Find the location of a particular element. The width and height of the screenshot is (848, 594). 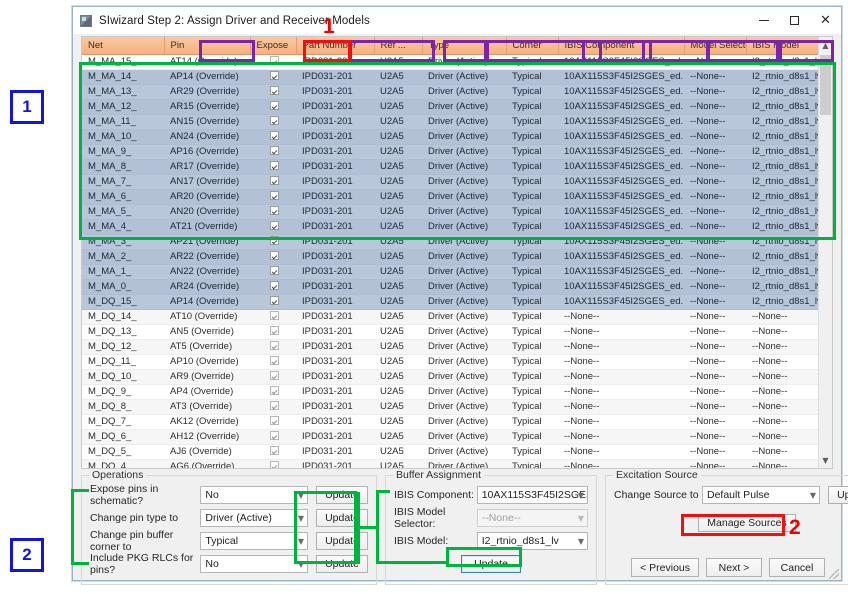

column-header-type: Type is located at coordinates (464, 46).